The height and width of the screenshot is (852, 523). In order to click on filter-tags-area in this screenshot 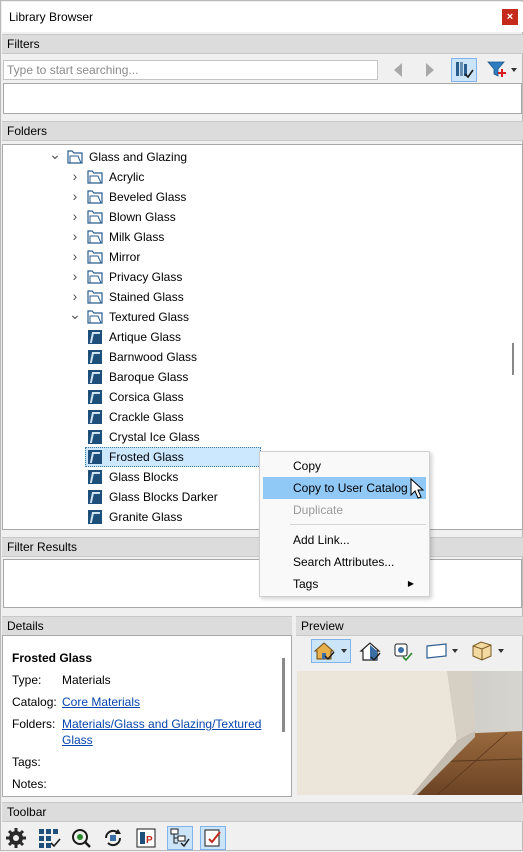, I will do `click(262, 98)`.